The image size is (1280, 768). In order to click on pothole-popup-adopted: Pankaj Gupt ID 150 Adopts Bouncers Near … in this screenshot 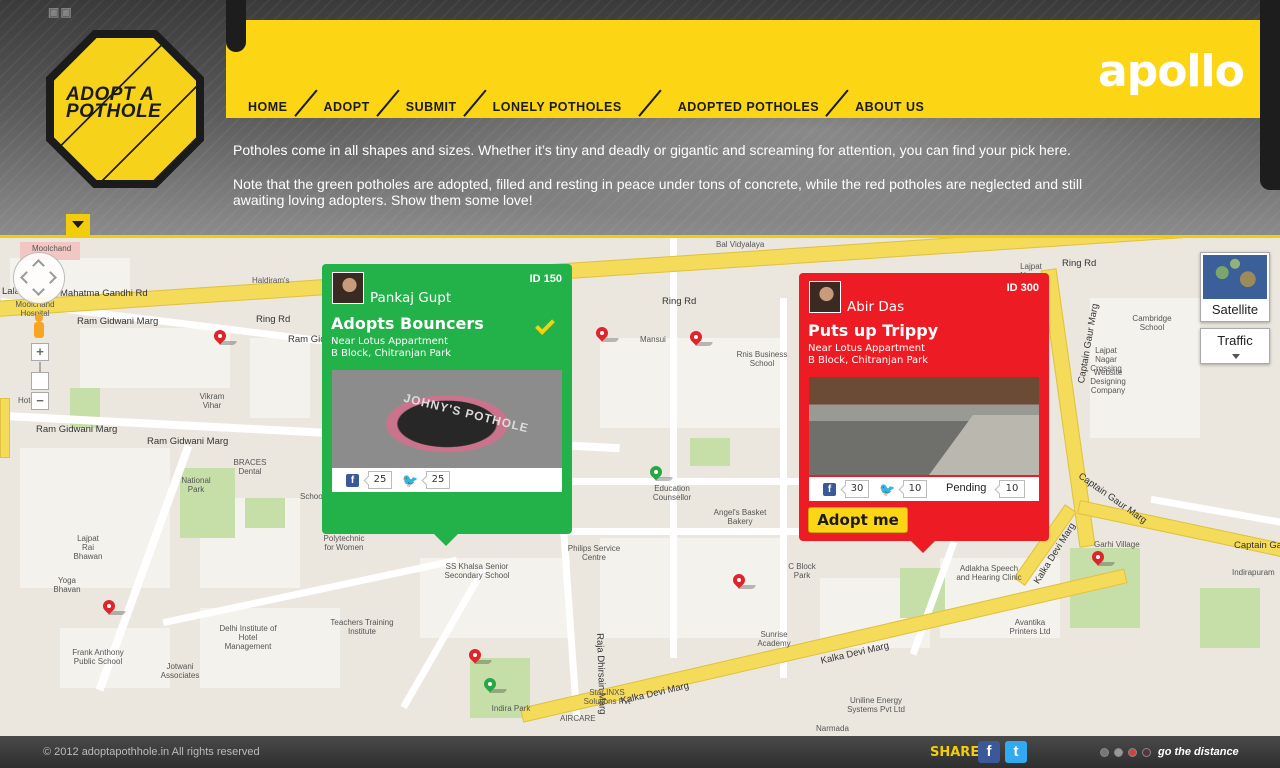, I will do `click(447, 405)`.